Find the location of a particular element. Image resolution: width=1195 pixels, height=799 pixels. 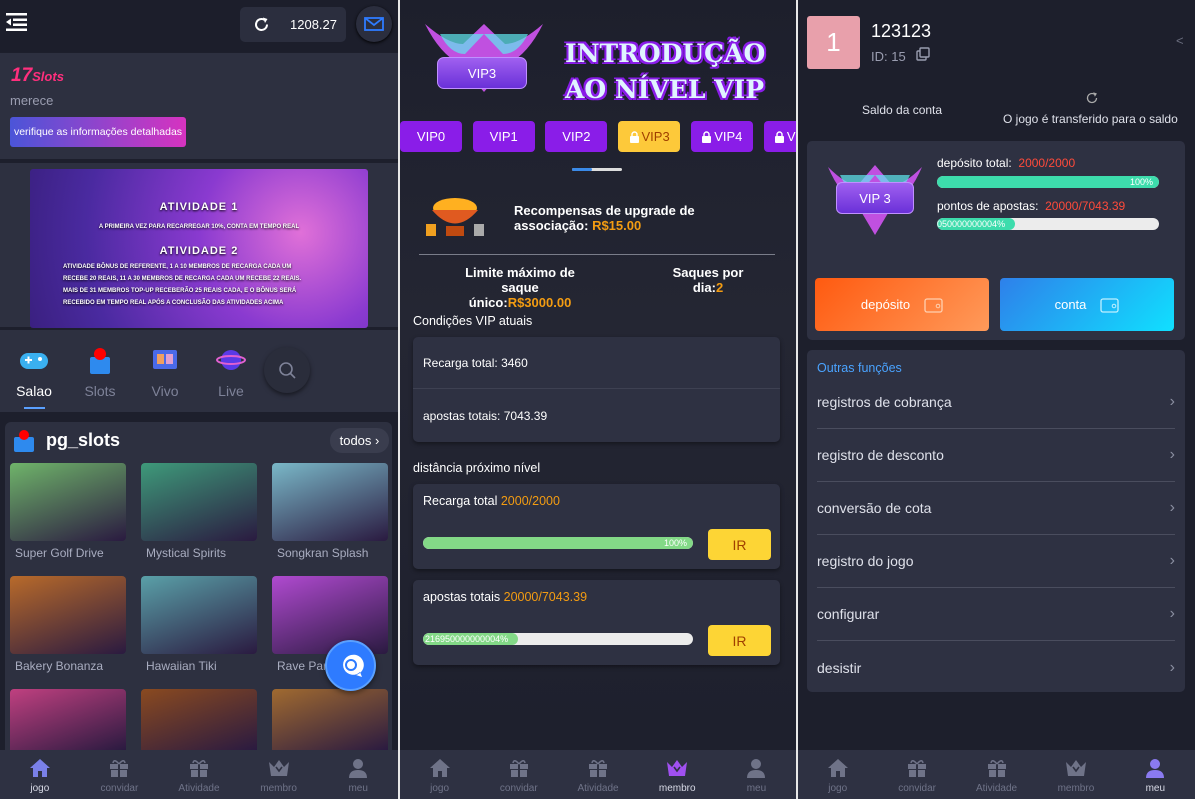

go-bets-button: IR is located at coordinates (739, 640).